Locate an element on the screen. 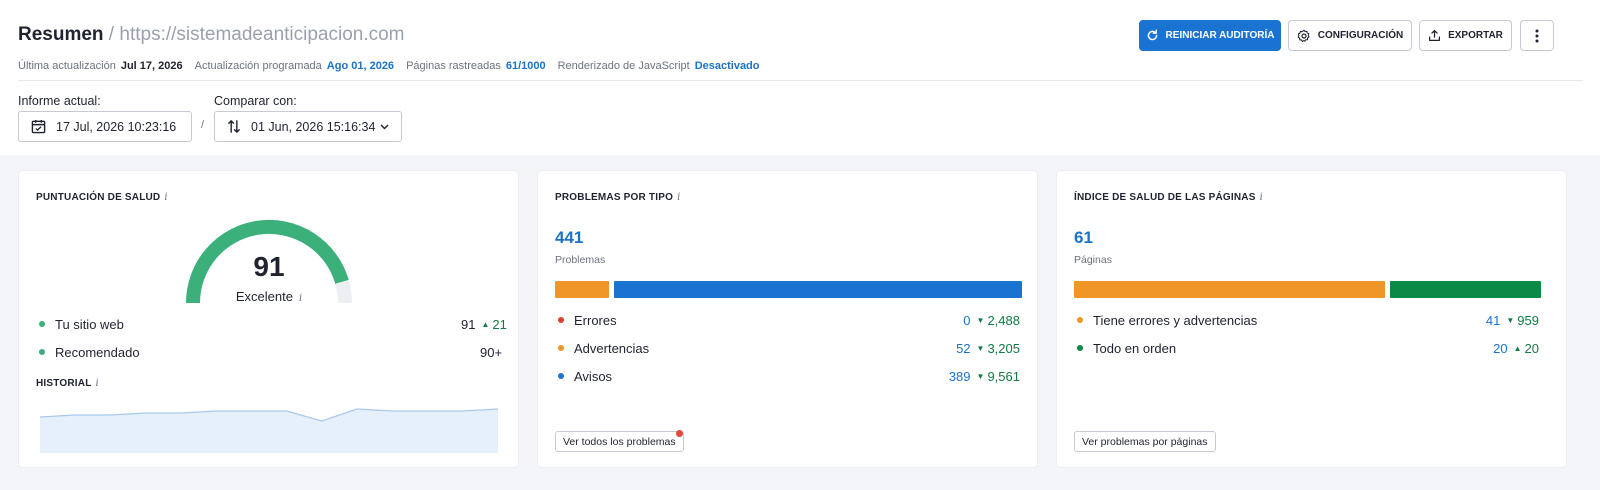 This screenshot has width=1600, height=490. scheduled-update-label: Actualización programada is located at coordinates (258, 66).